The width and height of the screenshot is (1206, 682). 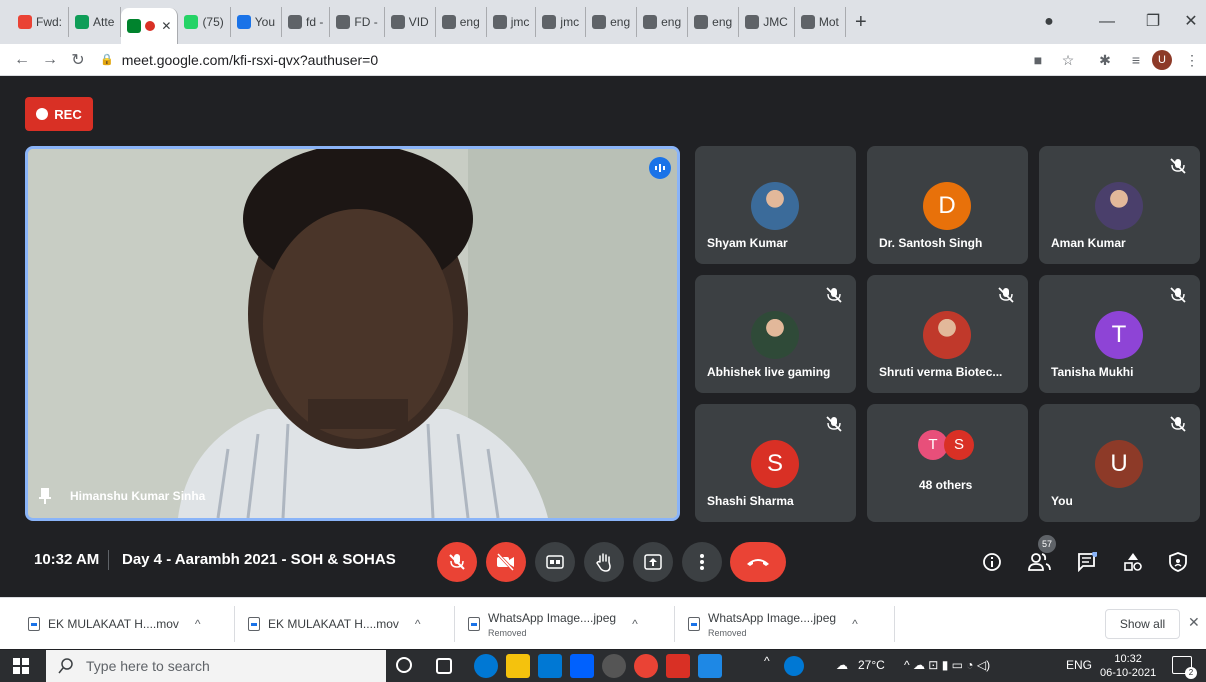 I want to click on participant-tile: Abhishek live gaming, so click(x=775, y=334).